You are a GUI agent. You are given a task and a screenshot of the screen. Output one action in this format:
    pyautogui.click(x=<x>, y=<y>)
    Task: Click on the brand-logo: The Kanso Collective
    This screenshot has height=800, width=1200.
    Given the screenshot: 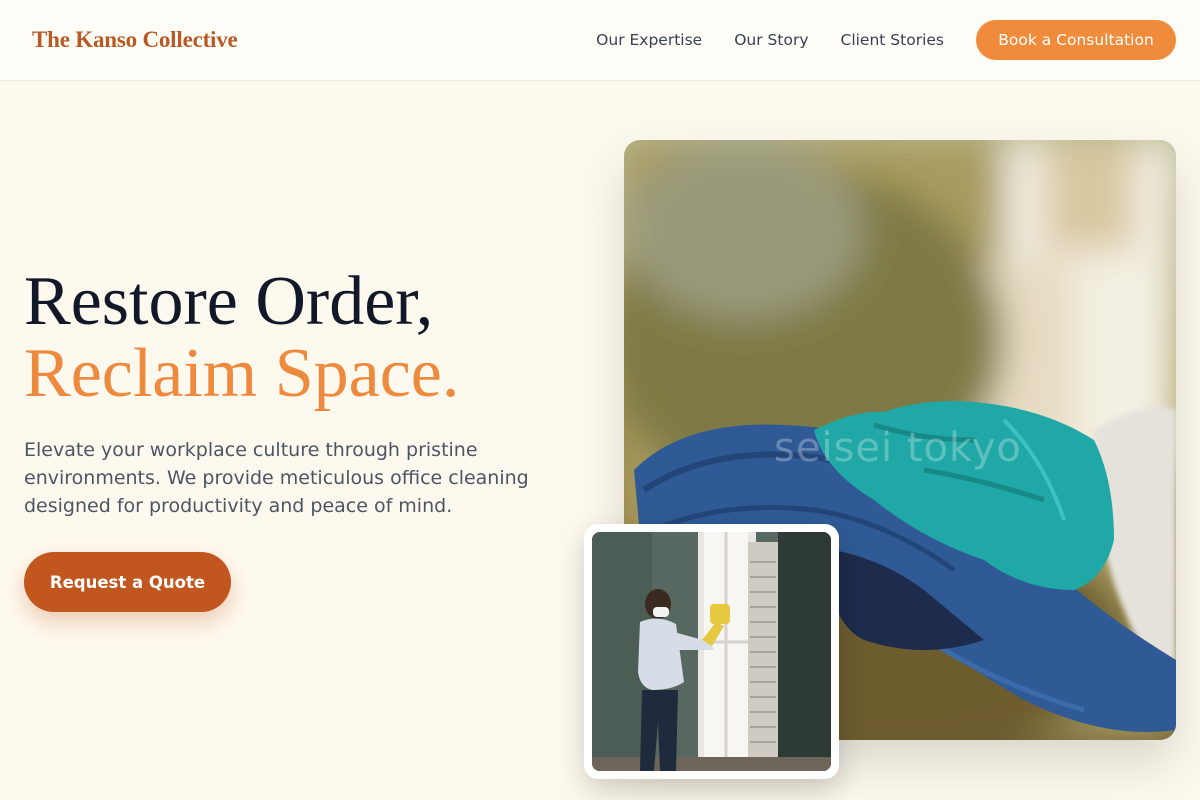 What is the action you would take?
    pyautogui.click(x=135, y=40)
    